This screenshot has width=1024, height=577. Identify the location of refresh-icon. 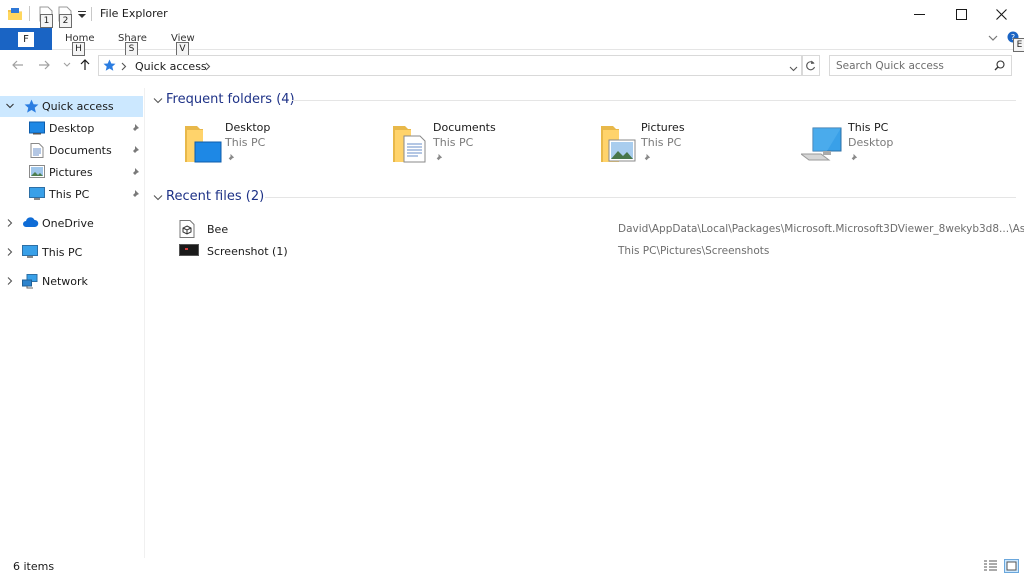
(811, 65).